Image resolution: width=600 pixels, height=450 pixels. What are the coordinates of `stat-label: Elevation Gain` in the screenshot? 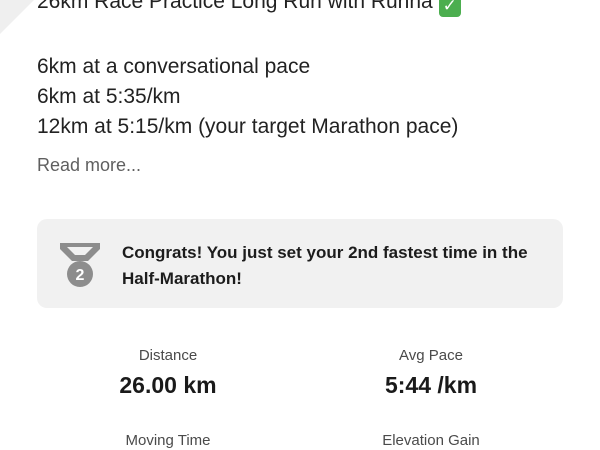 It's located at (431, 440).